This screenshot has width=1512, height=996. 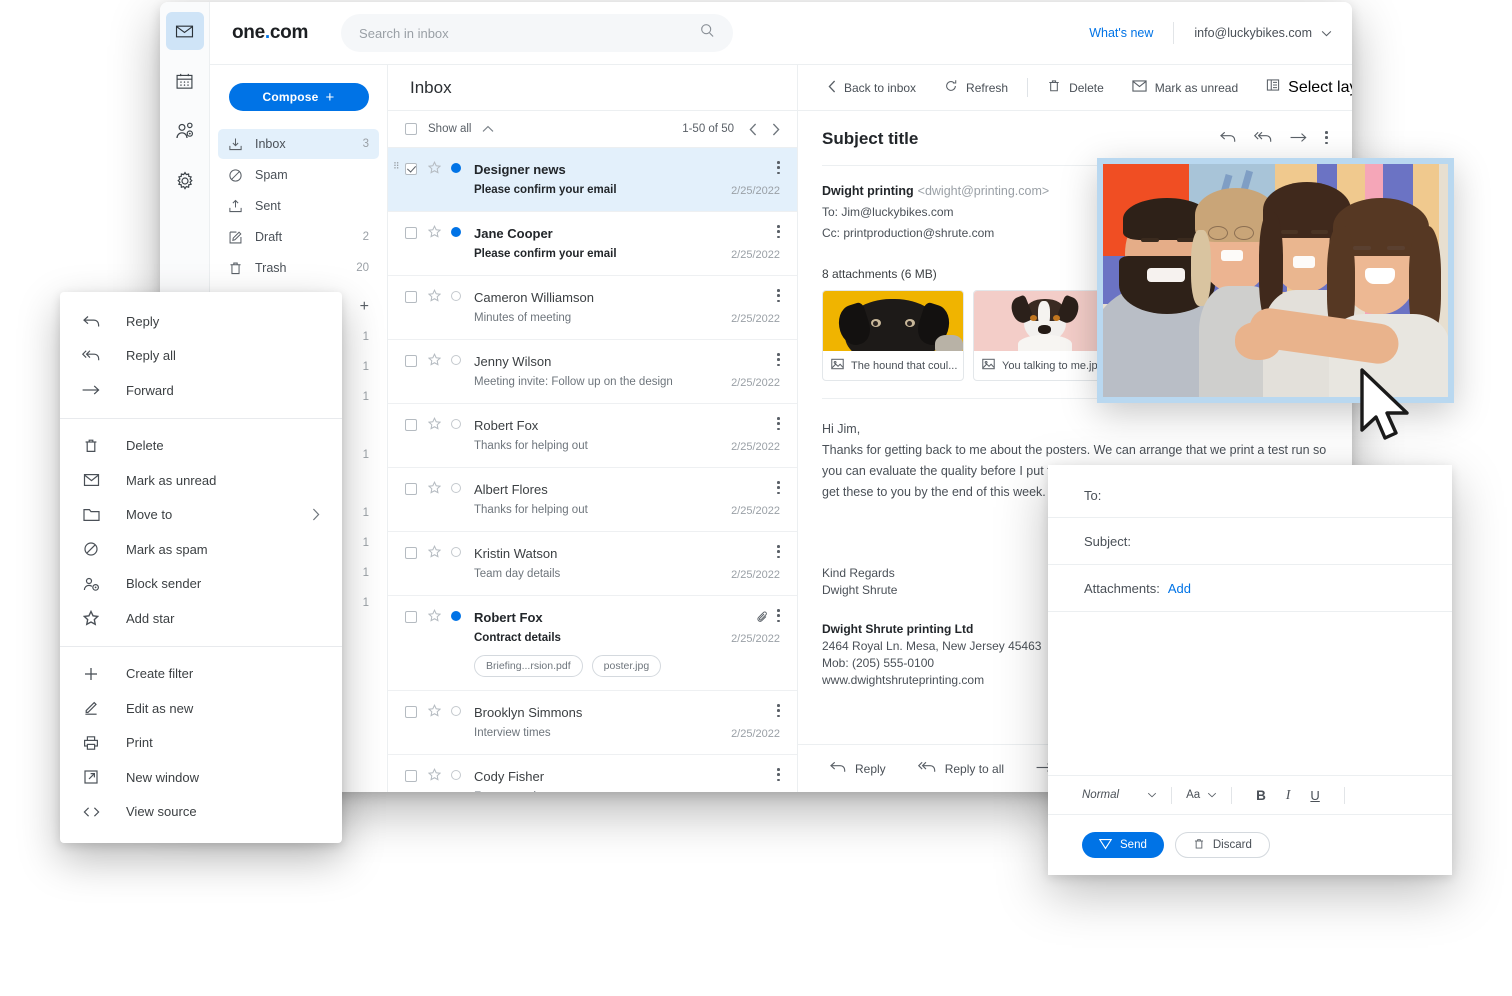 What do you see at coordinates (1119, 795) in the screenshot?
I see `paragraph-style-select: Normal` at bounding box center [1119, 795].